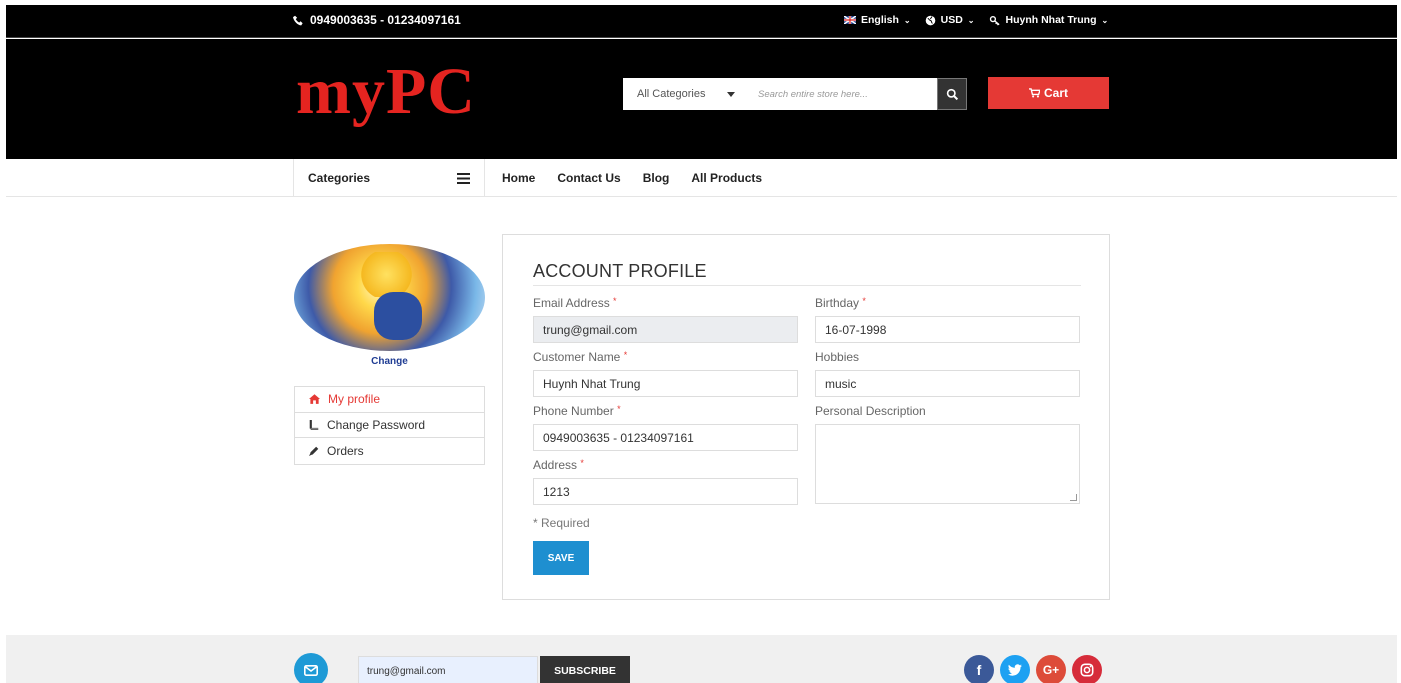  What do you see at coordinates (314, 451) in the screenshot?
I see `pencil-icon` at bounding box center [314, 451].